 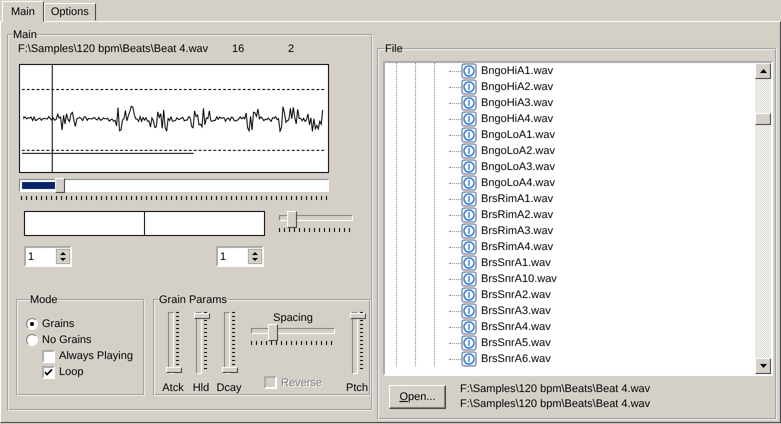 What do you see at coordinates (394, 49) in the screenshot?
I see `group-title: File` at bounding box center [394, 49].